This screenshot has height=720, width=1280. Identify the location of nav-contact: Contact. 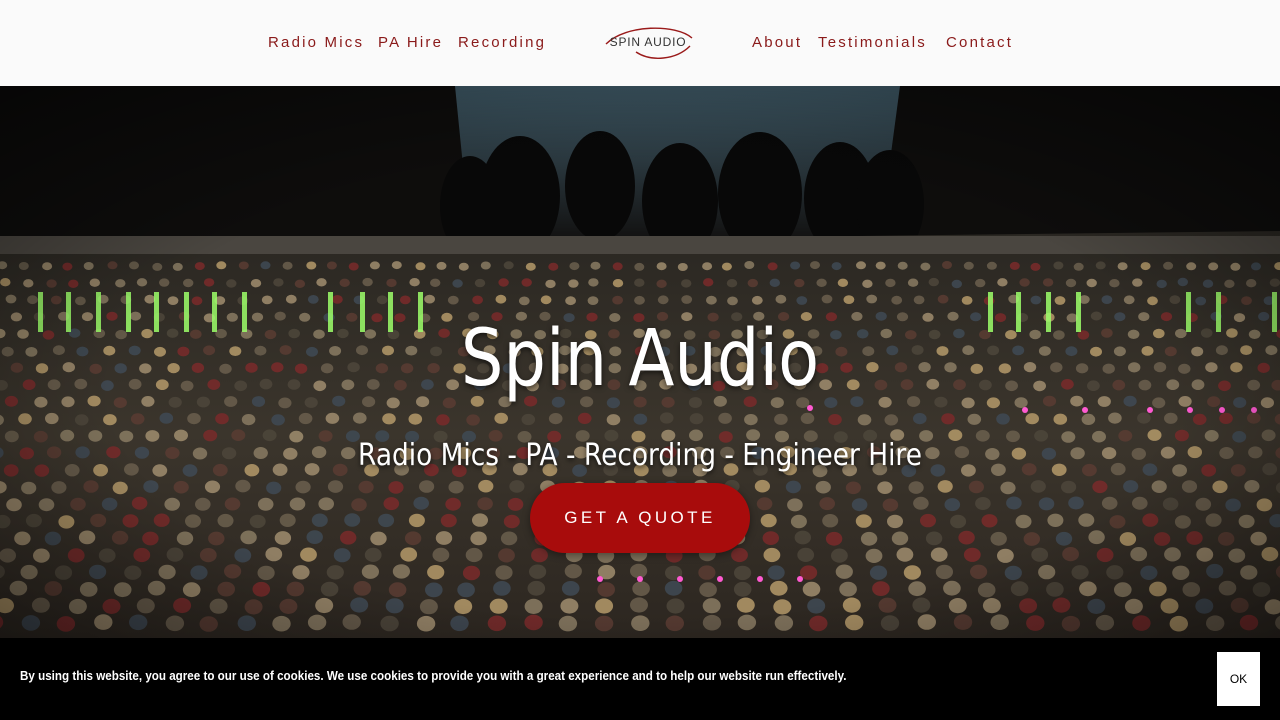
(979, 43).